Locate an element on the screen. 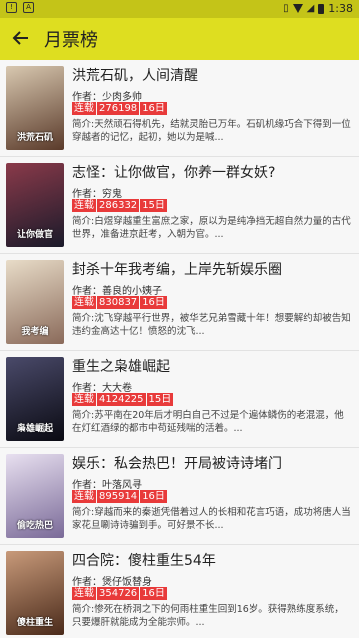  cover-title: 让你做官 is located at coordinates (34, 235).